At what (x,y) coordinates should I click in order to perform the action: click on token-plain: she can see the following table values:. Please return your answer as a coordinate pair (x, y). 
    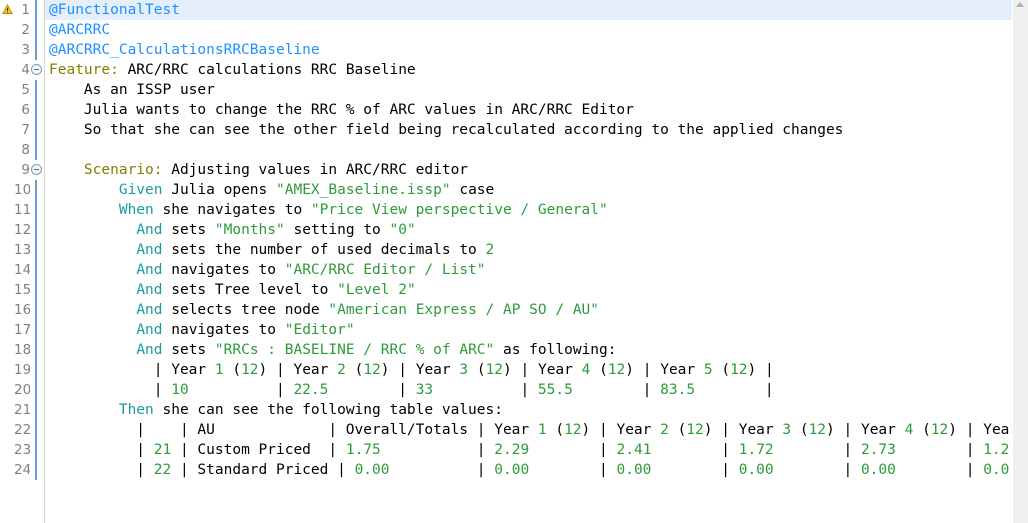
    Looking at the image, I should click on (328, 410).